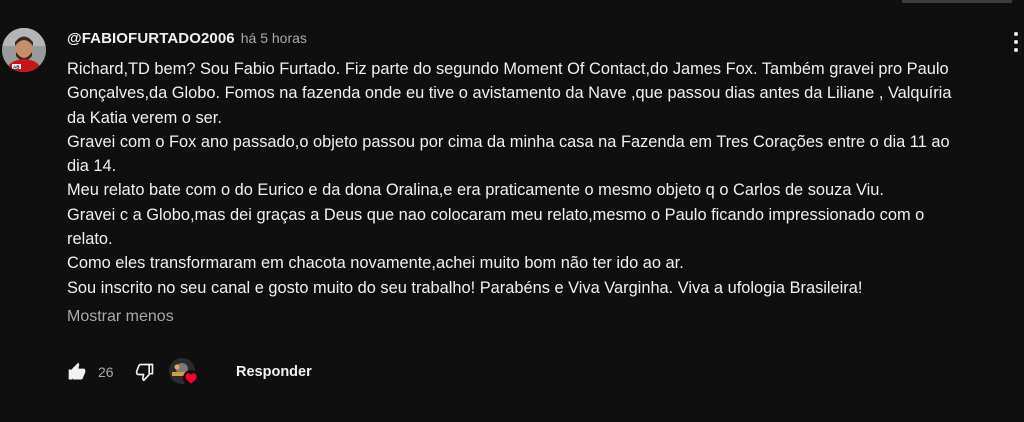 This screenshot has width=1024, height=422. I want to click on dislike-button, so click(145, 372).